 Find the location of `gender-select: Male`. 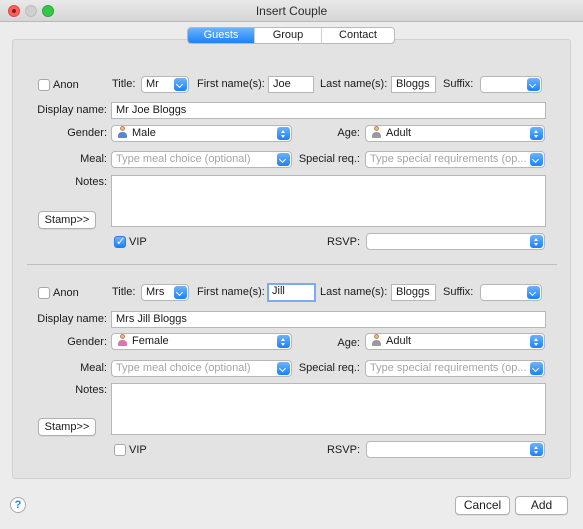

gender-select: Male is located at coordinates (201, 133).